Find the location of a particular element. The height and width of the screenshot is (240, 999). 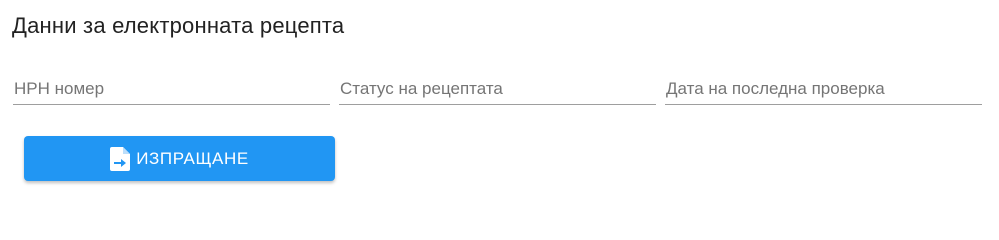

prescription-status-input is located at coordinates (498, 89).